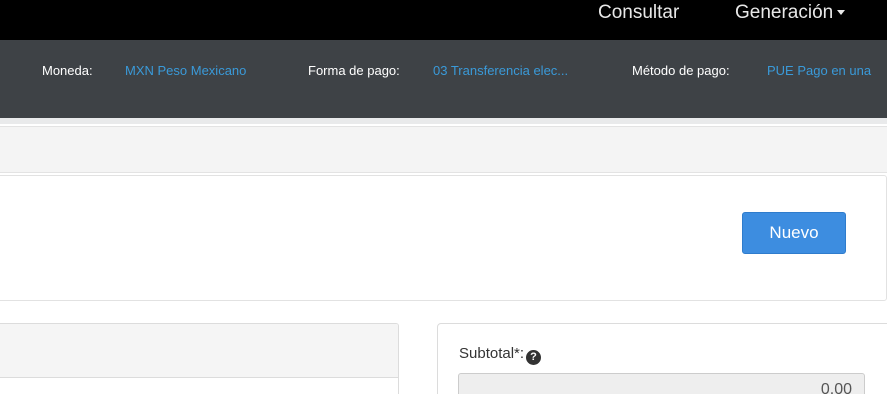 The height and width of the screenshot is (394, 887). I want to click on subtotal-label: Subtotal*:, so click(492, 353).